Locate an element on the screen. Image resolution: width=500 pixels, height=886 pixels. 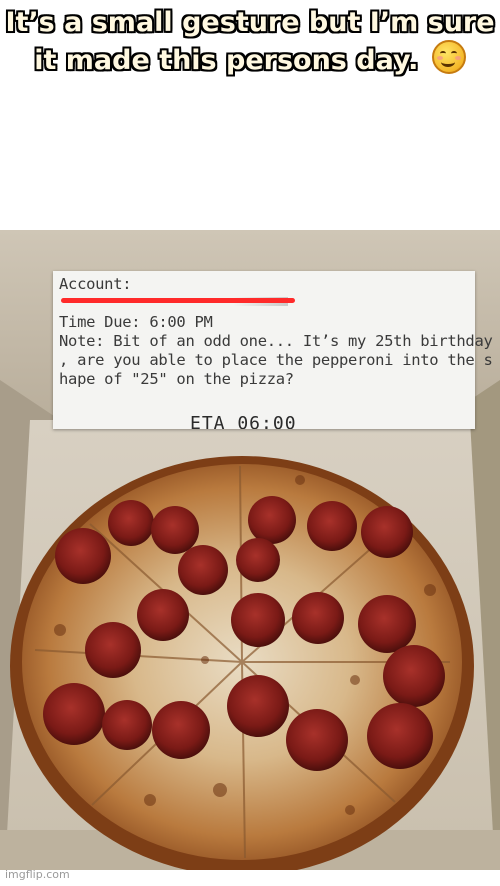
smiling-face-icon is located at coordinates (448, 57).